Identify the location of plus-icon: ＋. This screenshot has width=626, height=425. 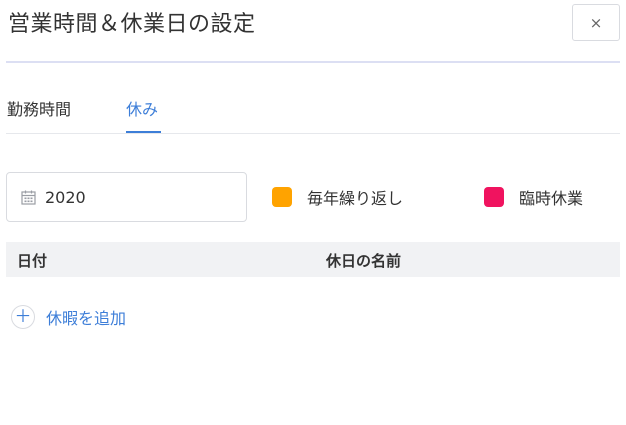
(23, 317).